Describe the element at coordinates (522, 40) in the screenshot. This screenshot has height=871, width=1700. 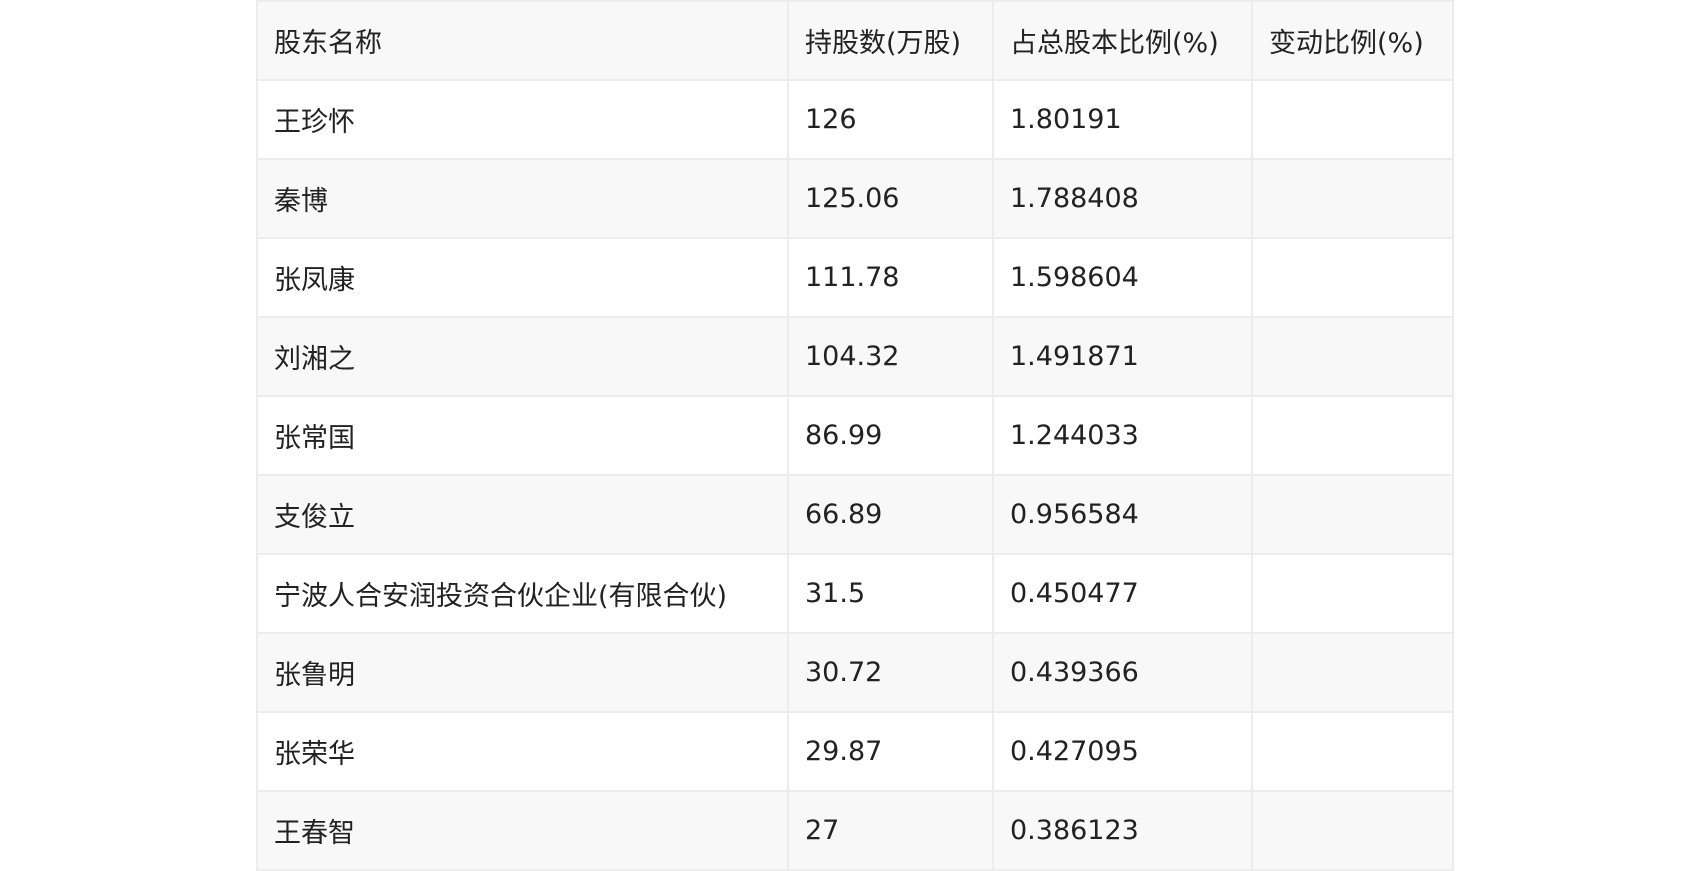
I see `header-shareholder-name: 股东名称` at that location.